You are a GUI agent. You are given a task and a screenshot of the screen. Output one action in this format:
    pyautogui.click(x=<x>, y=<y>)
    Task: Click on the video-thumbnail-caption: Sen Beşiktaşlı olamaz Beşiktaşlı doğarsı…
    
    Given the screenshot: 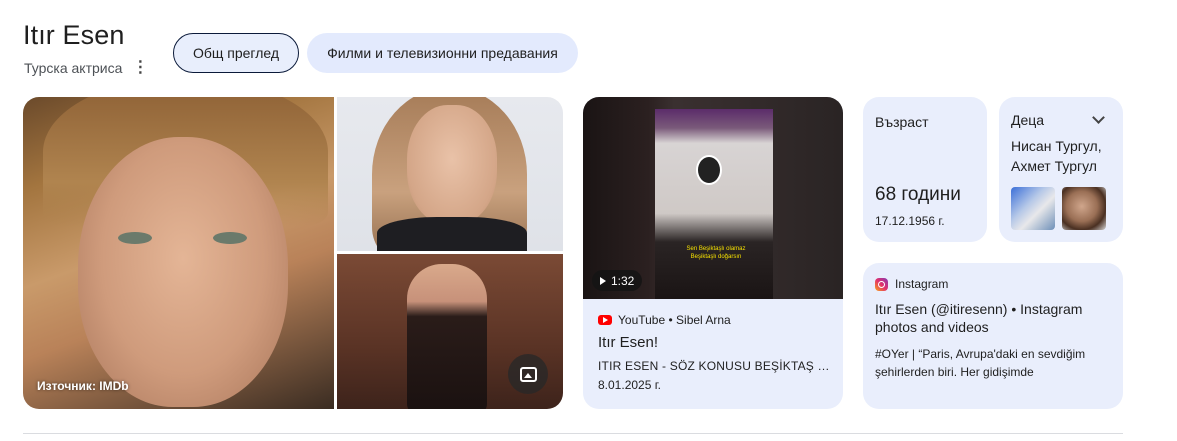 What is the action you would take?
    pyautogui.click(x=716, y=253)
    